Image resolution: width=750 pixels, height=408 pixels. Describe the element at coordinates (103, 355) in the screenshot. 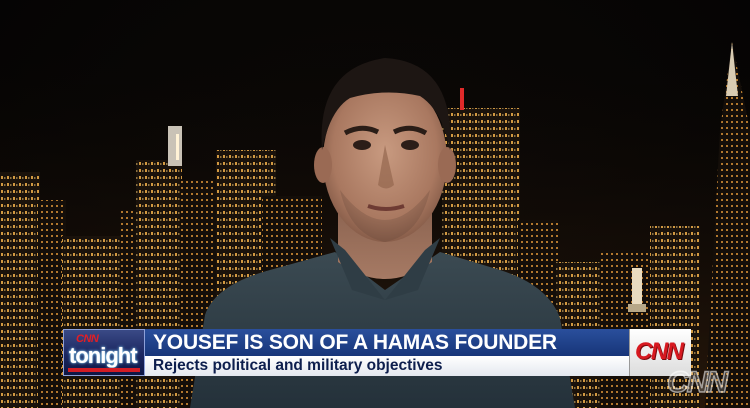

I see `show-logo-title: tonight` at that location.